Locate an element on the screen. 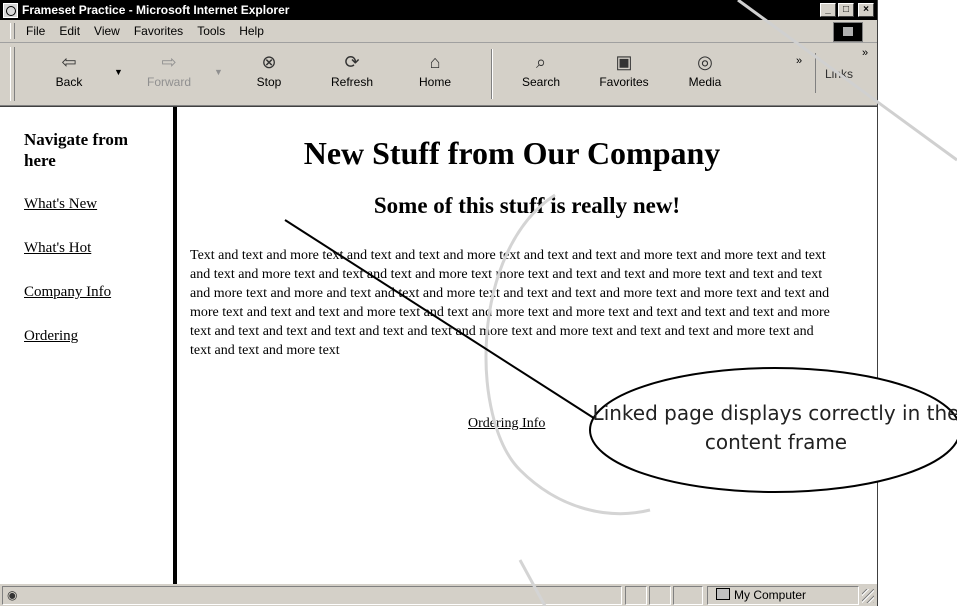 The image size is (957, 606). menu-tools: Tools is located at coordinates (211, 31).